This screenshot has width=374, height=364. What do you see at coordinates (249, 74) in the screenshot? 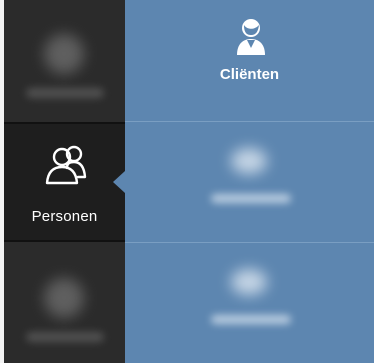
I see `tile-label: Cliënten` at bounding box center [249, 74].